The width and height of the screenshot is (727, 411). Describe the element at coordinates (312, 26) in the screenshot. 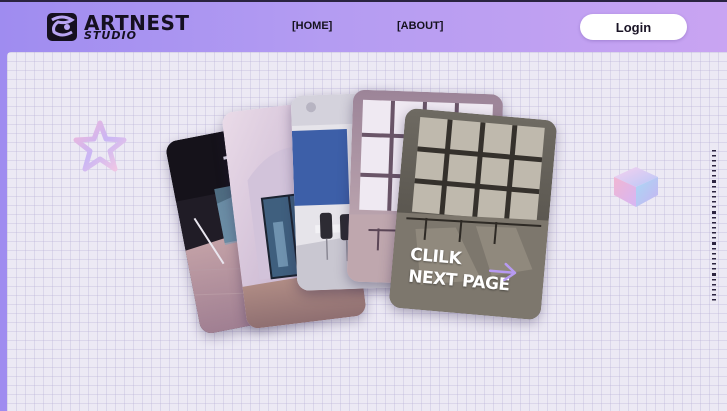

I see `nav-home-link: [HOME]` at that location.